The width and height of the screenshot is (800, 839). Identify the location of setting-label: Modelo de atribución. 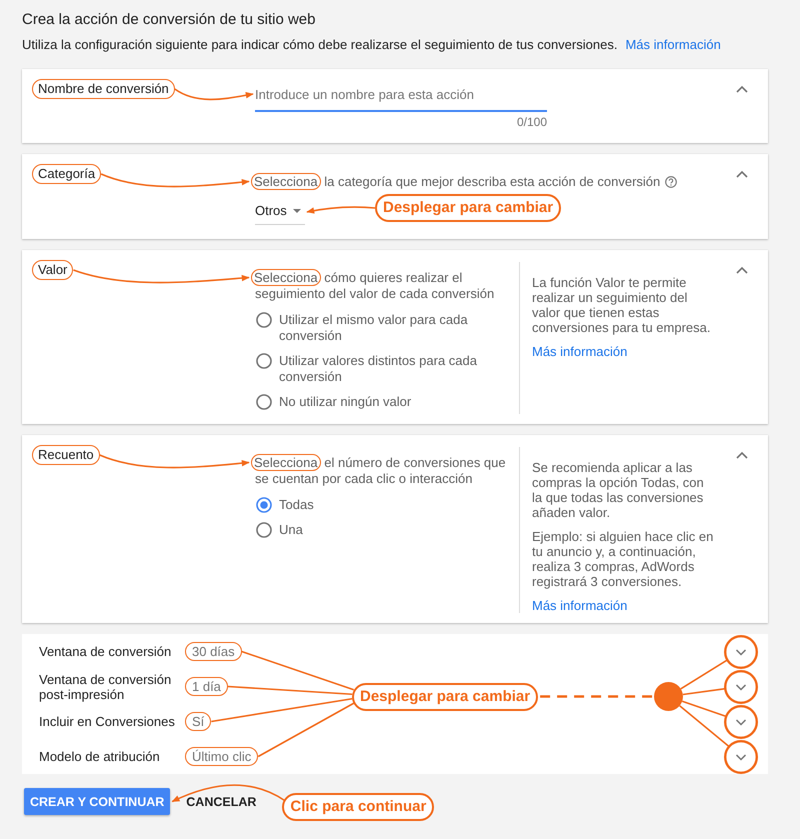
(100, 756).